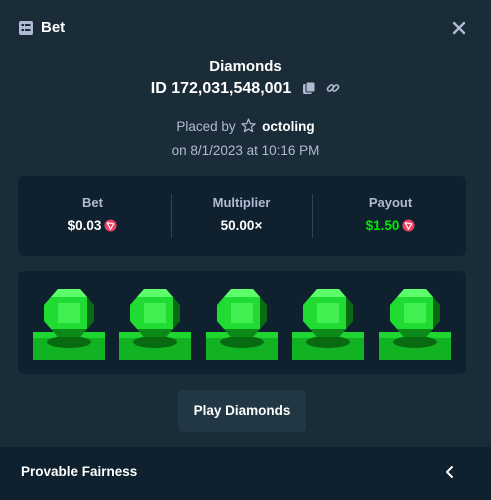 The height and width of the screenshot is (500, 491). I want to click on stat-multiplier: Multiplier 50.00×, so click(241, 216).